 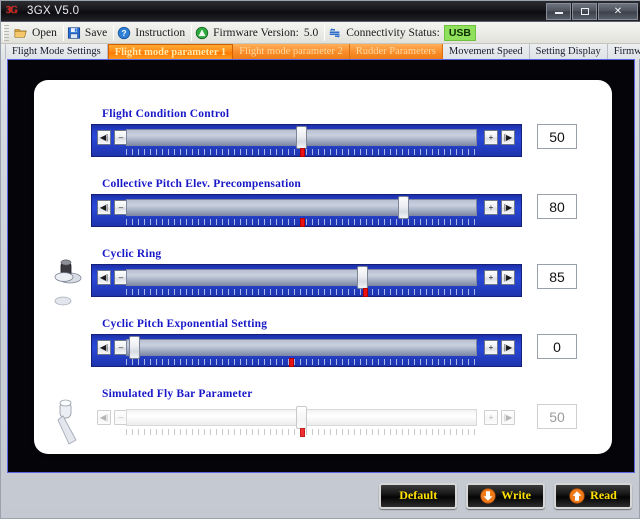 What do you see at coordinates (557, 346) in the screenshot?
I see `slider-value-3: 0` at bounding box center [557, 346].